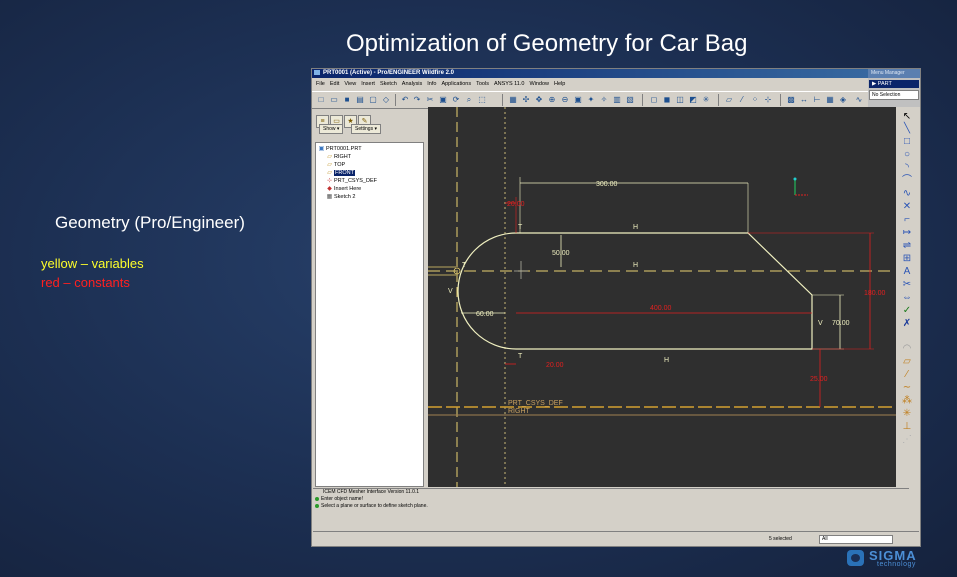 The width and height of the screenshot is (957, 577). Describe the element at coordinates (513, 100) in the screenshot. I see `repaint-icon: ▦` at that location.